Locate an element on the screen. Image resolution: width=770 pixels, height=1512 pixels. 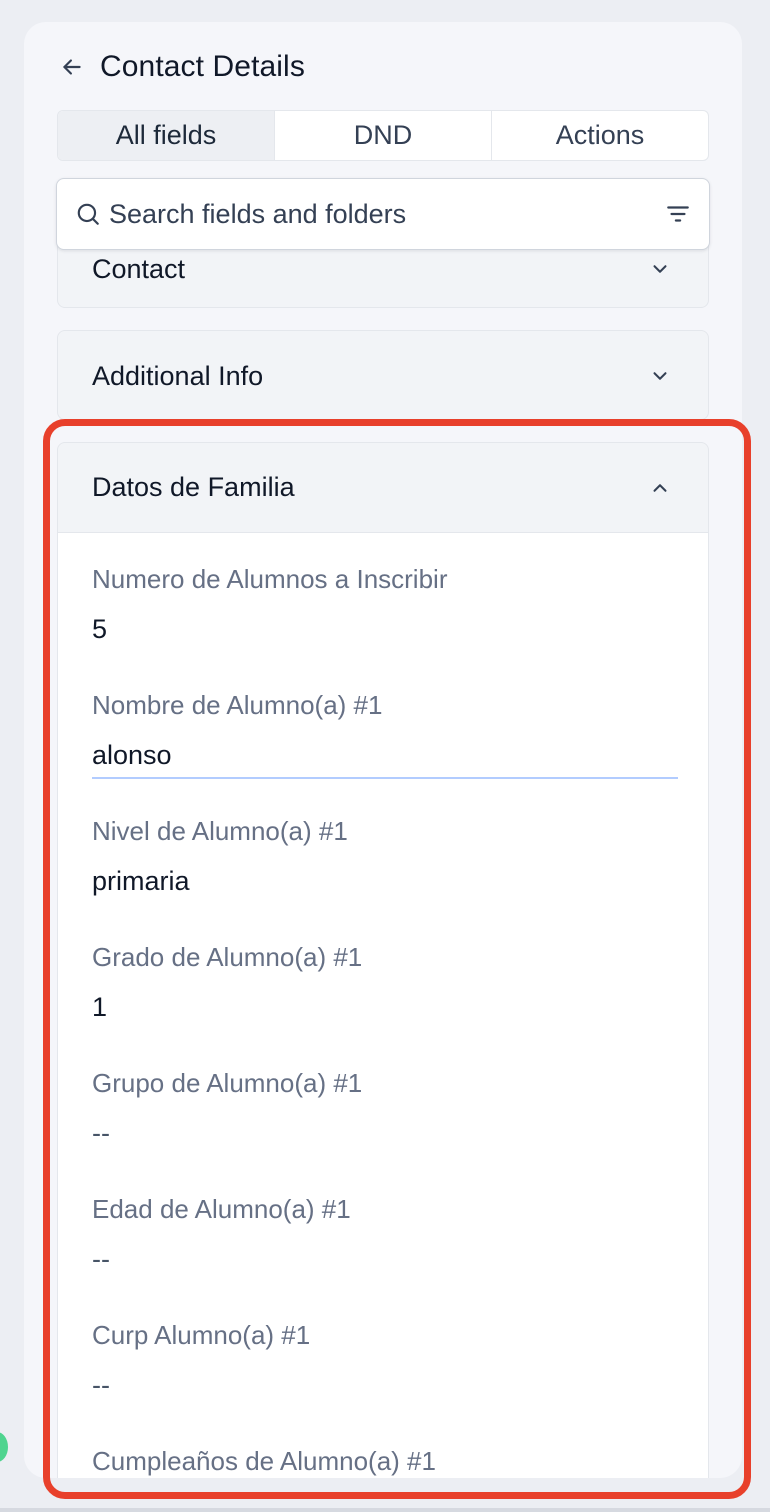
field-label: Nombre de Alumno(a) #1 is located at coordinates (237, 705).